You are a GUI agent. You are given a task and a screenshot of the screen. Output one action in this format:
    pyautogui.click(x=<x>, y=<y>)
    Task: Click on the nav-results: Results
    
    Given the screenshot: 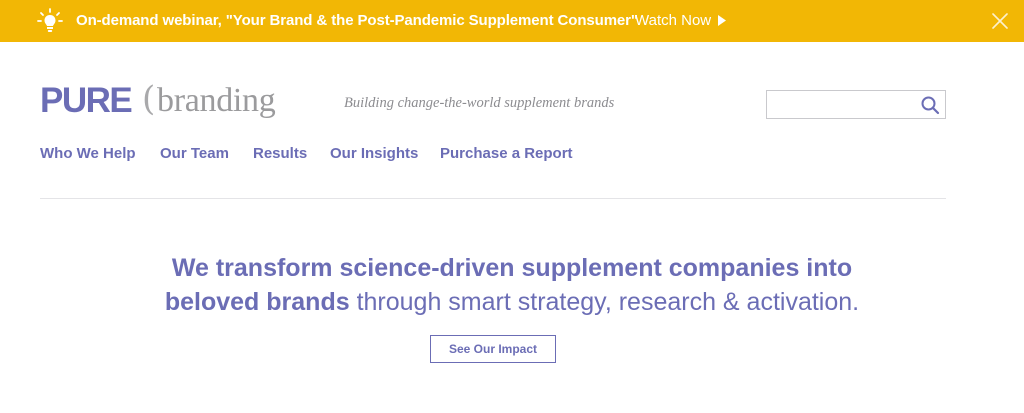 What is the action you would take?
    pyautogui.click(x=280, y=153)
    